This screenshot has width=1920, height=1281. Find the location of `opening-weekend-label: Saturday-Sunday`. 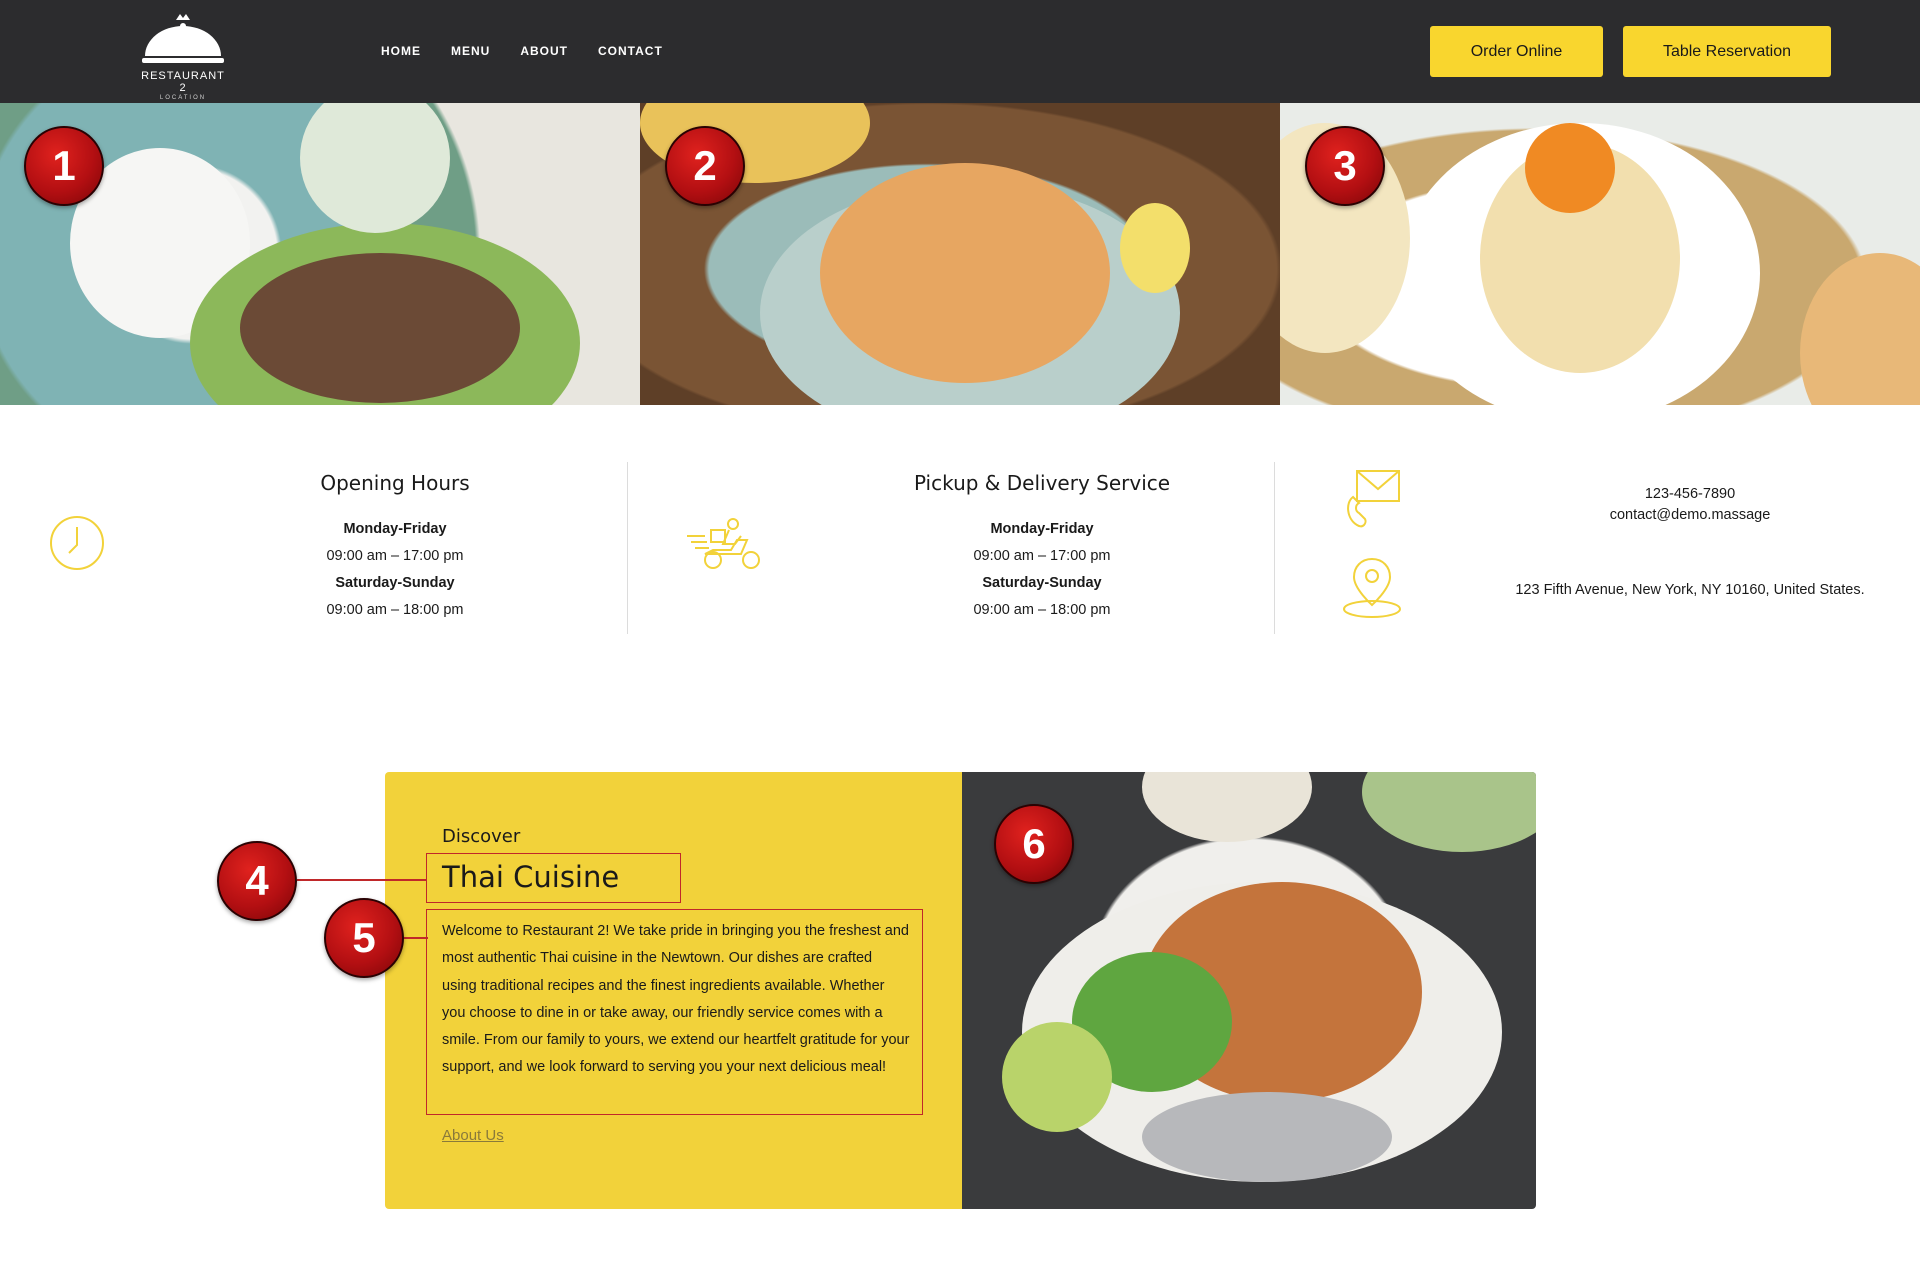

opening-weekend-label: Saturday-Sunday is located at coordinates (395, 583).